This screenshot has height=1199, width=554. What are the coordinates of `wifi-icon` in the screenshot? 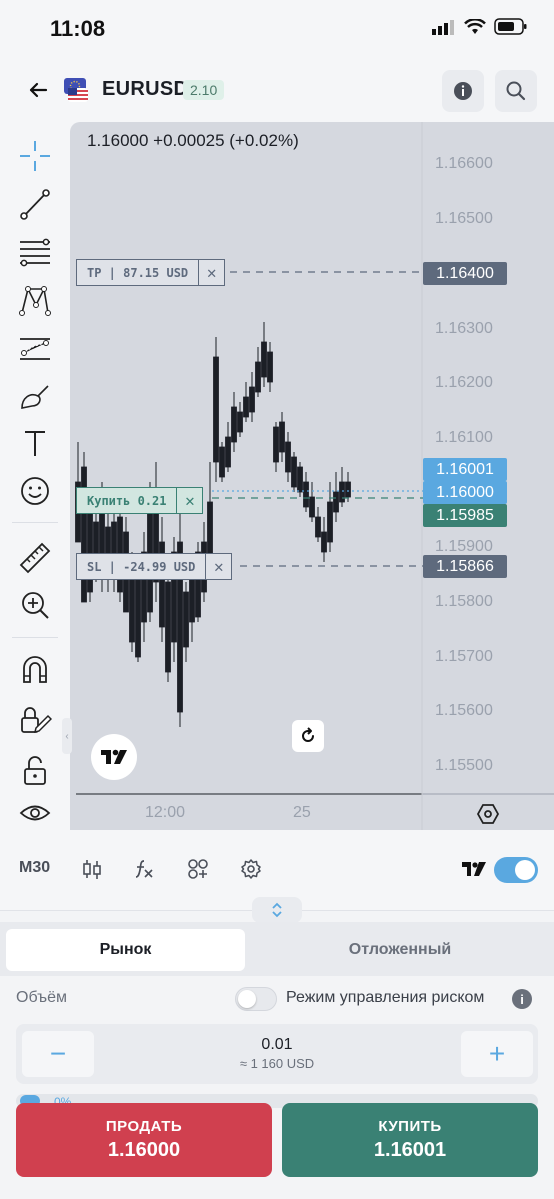 It's located at (475, 26).